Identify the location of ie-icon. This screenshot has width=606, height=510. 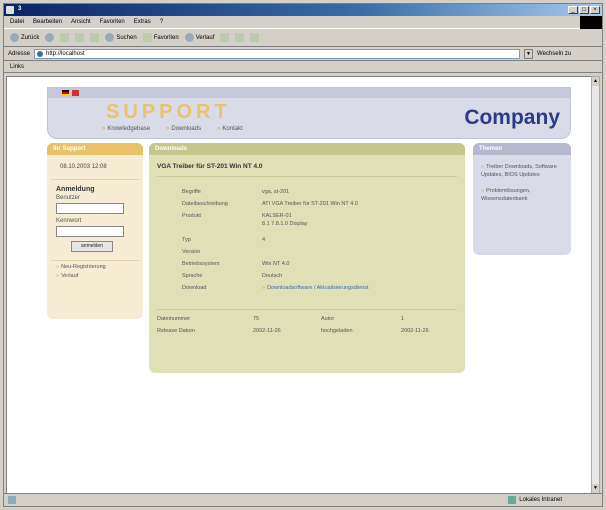
(10, 10).